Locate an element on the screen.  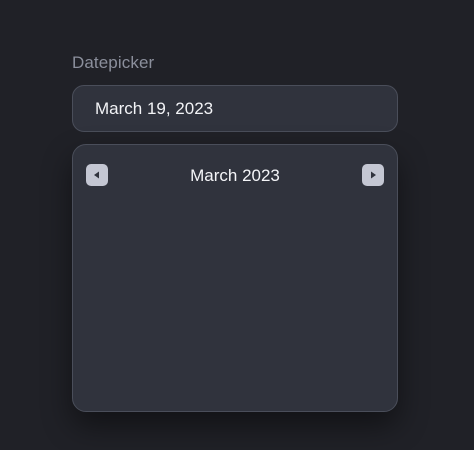
triangle-right-icon is located at coordinates (373, 175).